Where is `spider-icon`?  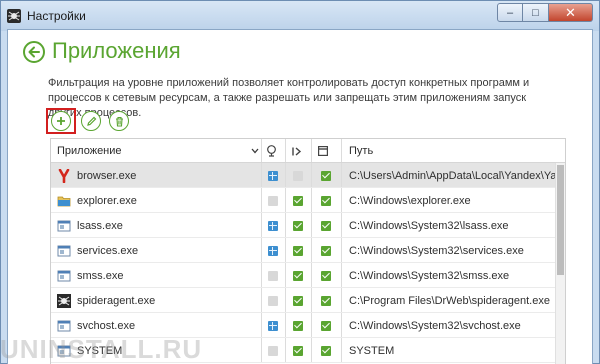
spider-icon is located at coordinates (64, 300).